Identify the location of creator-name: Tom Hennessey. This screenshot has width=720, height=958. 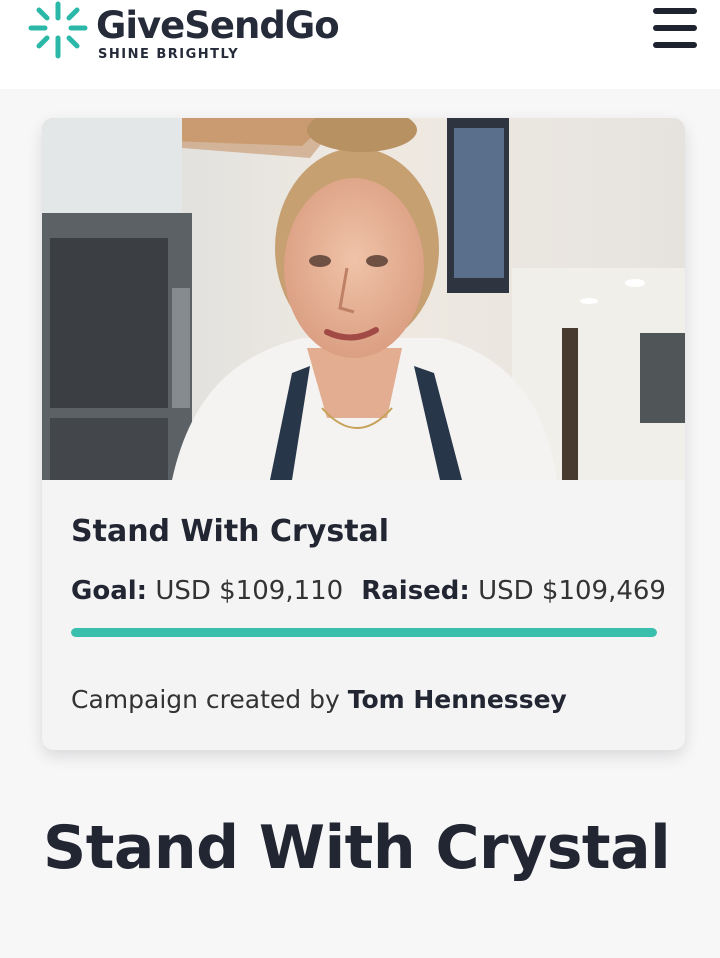
(457, 699).